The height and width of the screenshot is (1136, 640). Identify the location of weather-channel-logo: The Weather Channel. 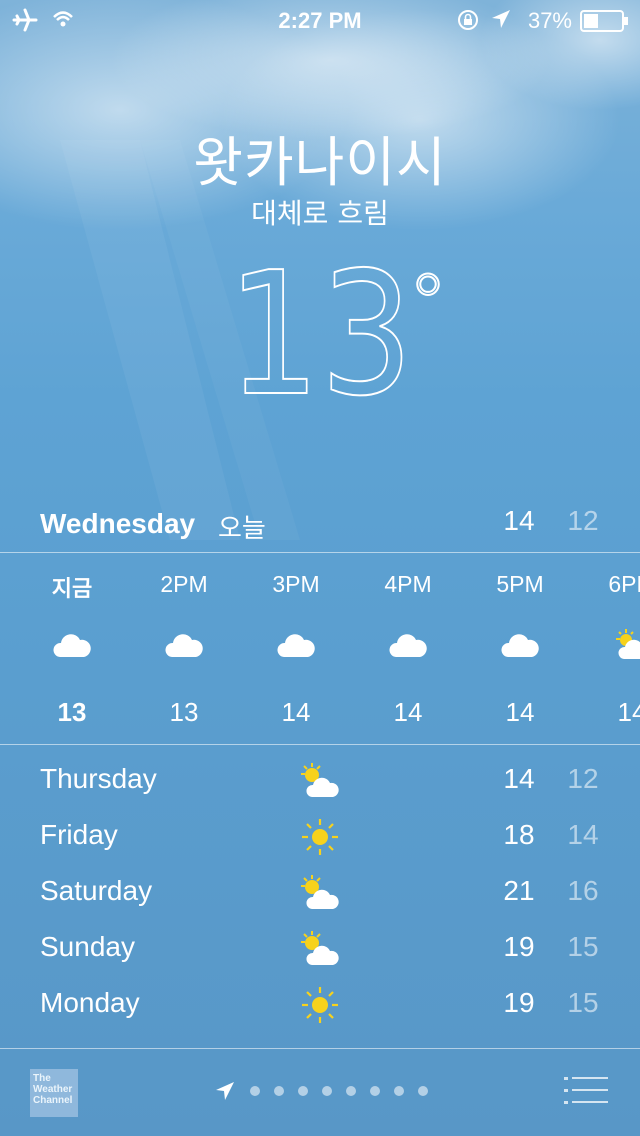
(54, 1093).